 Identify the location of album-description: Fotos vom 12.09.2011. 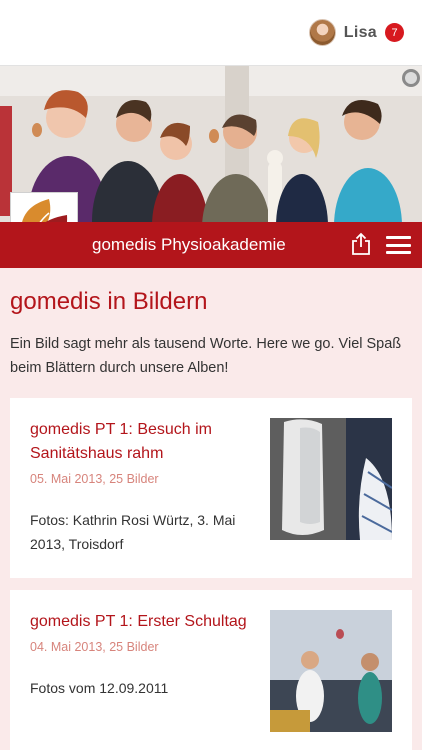
(99, 688).